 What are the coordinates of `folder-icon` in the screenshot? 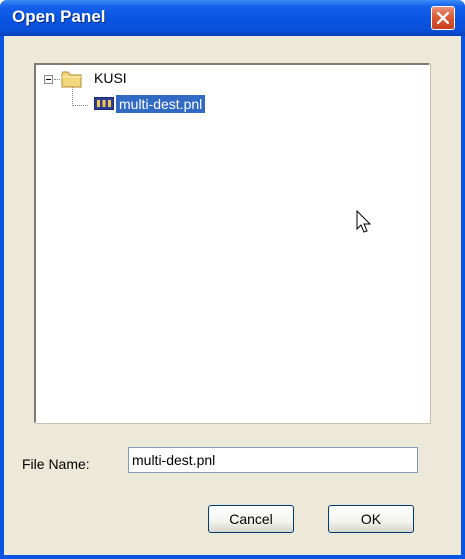 It's located at (71, 79).